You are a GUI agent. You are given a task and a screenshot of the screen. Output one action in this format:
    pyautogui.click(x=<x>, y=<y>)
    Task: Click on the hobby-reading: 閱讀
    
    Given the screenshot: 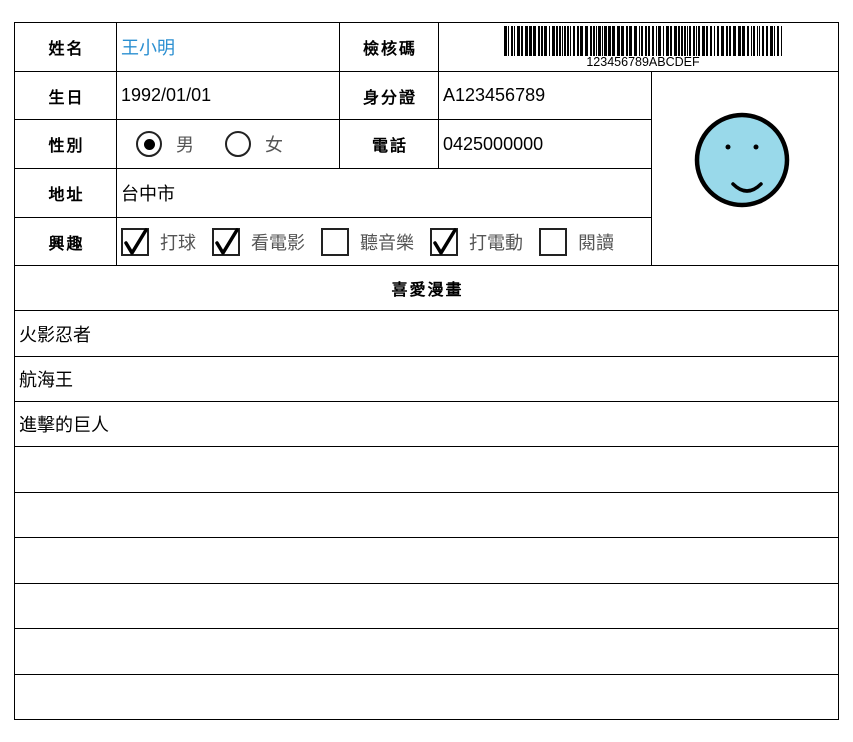 What is the action you would take?
    pyautogui.click(x=576, y=241)
    